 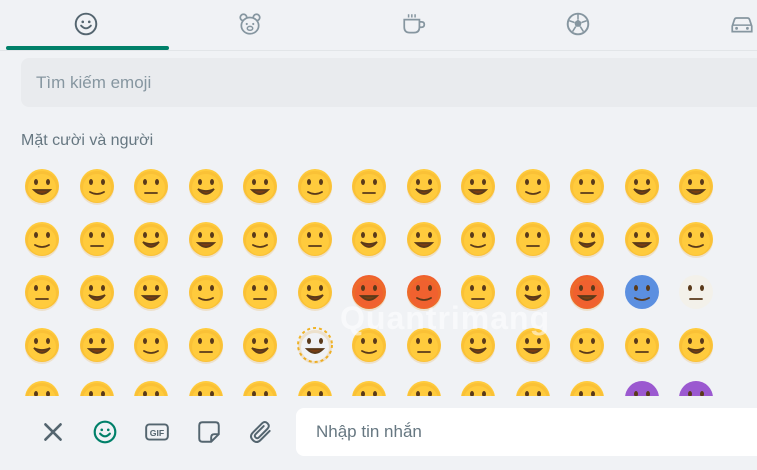 I want to click on emoji-devil-face, so click(x=642, y=383).